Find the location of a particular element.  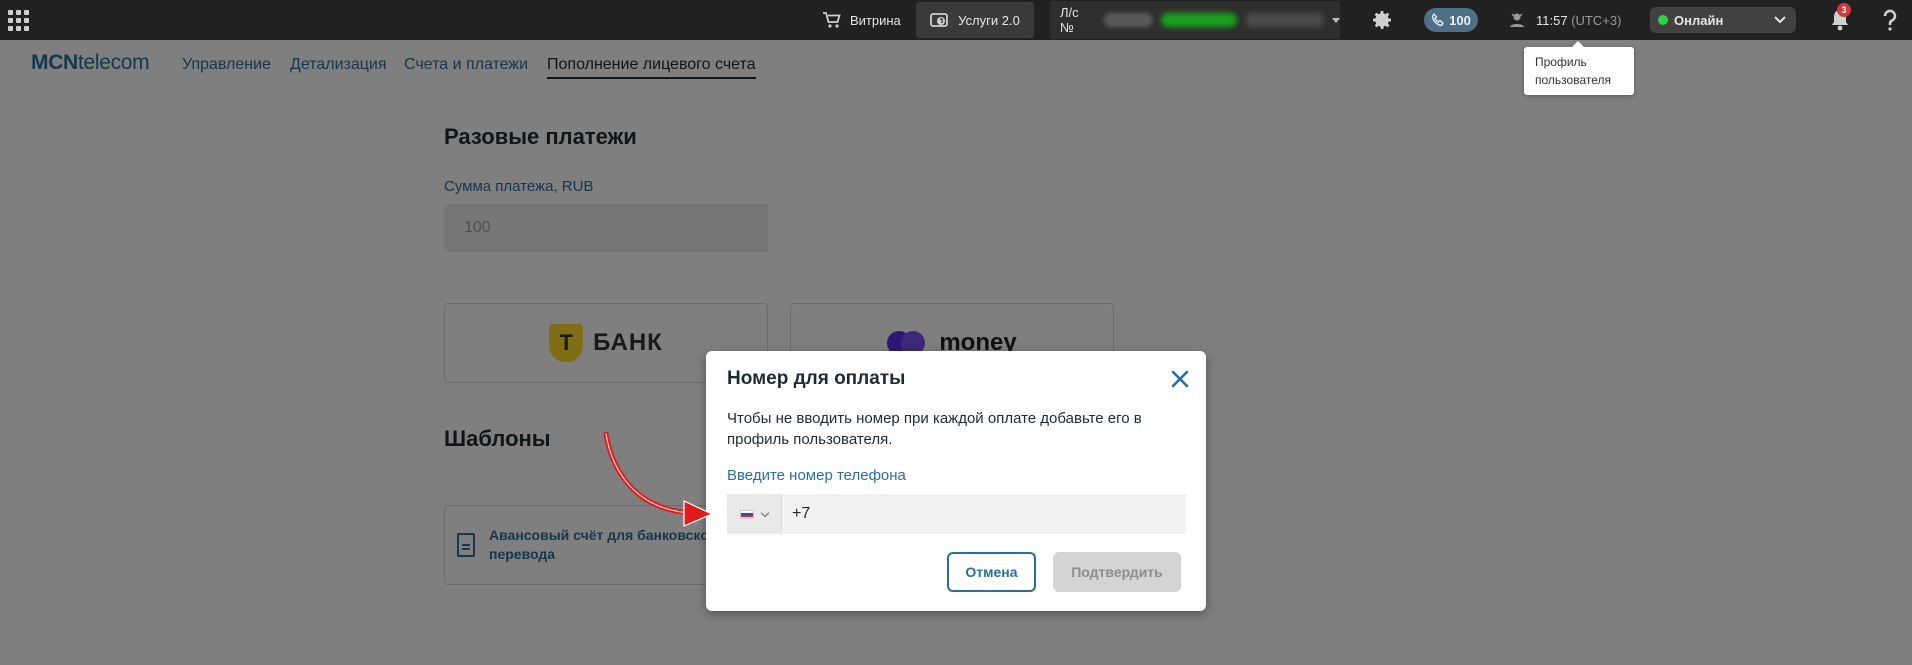

country-selector is located at coordinates (754, 514).